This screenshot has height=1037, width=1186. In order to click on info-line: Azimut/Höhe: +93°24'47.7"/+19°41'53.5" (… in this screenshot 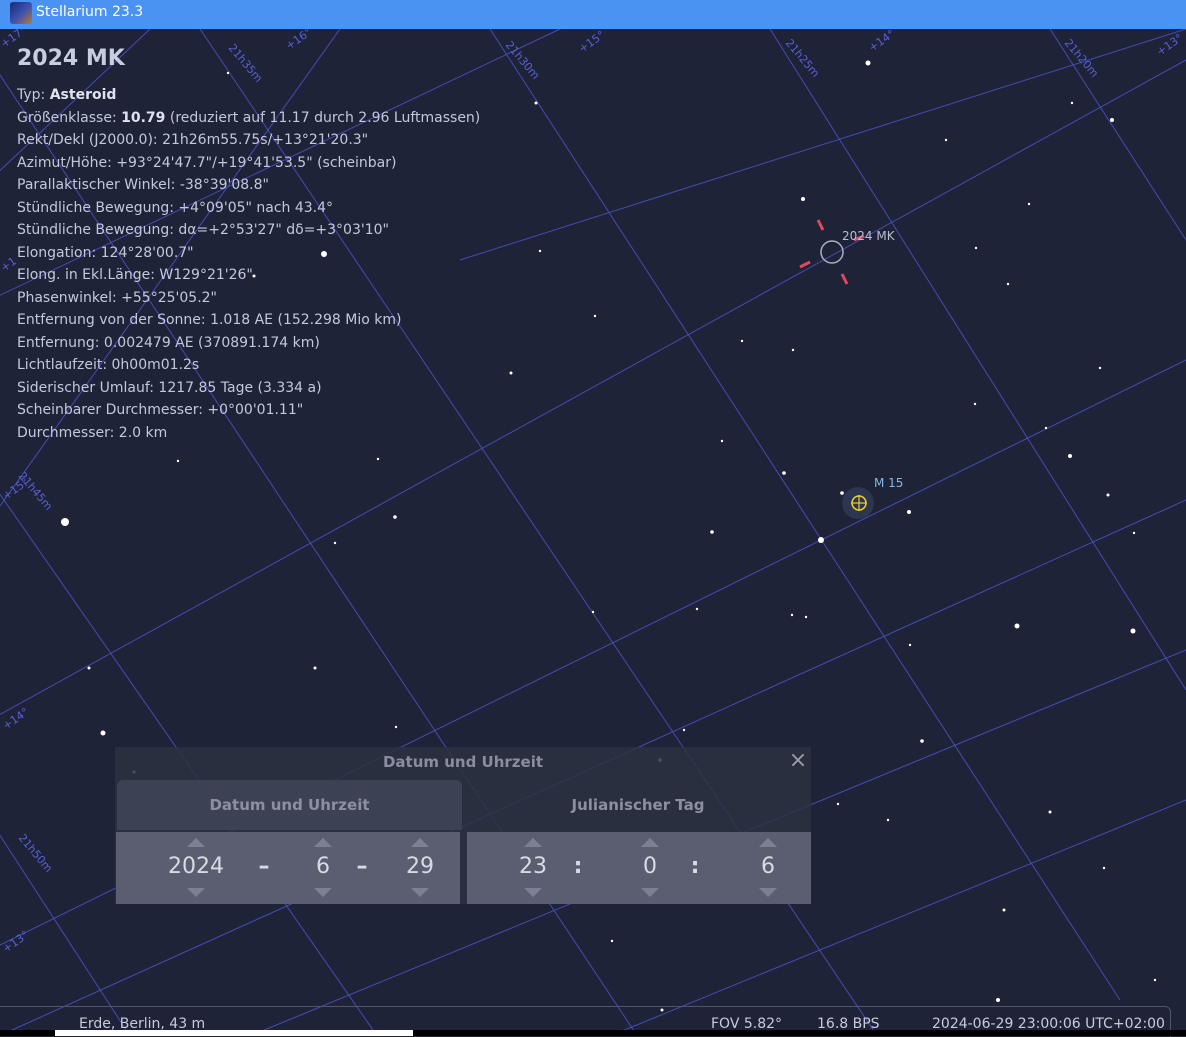, I will do `click(248, 163)`.